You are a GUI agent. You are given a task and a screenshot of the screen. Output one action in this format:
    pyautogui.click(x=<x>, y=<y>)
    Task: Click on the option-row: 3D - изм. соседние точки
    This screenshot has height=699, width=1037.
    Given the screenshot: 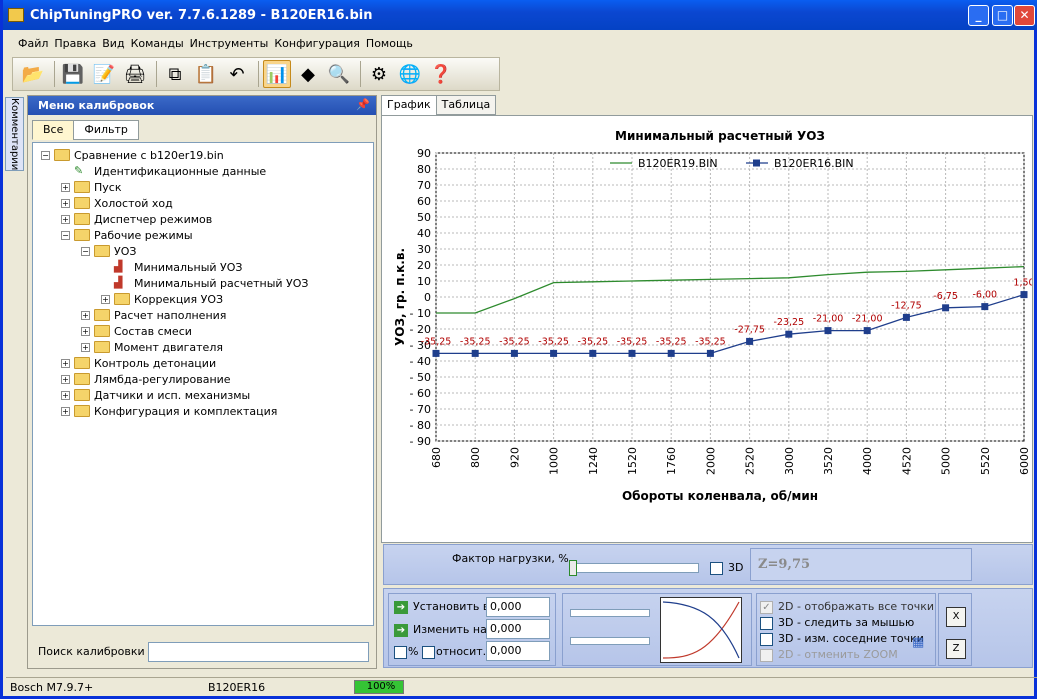 What is the action you would take?
    pyautogui.click(x=847, y=640)
    